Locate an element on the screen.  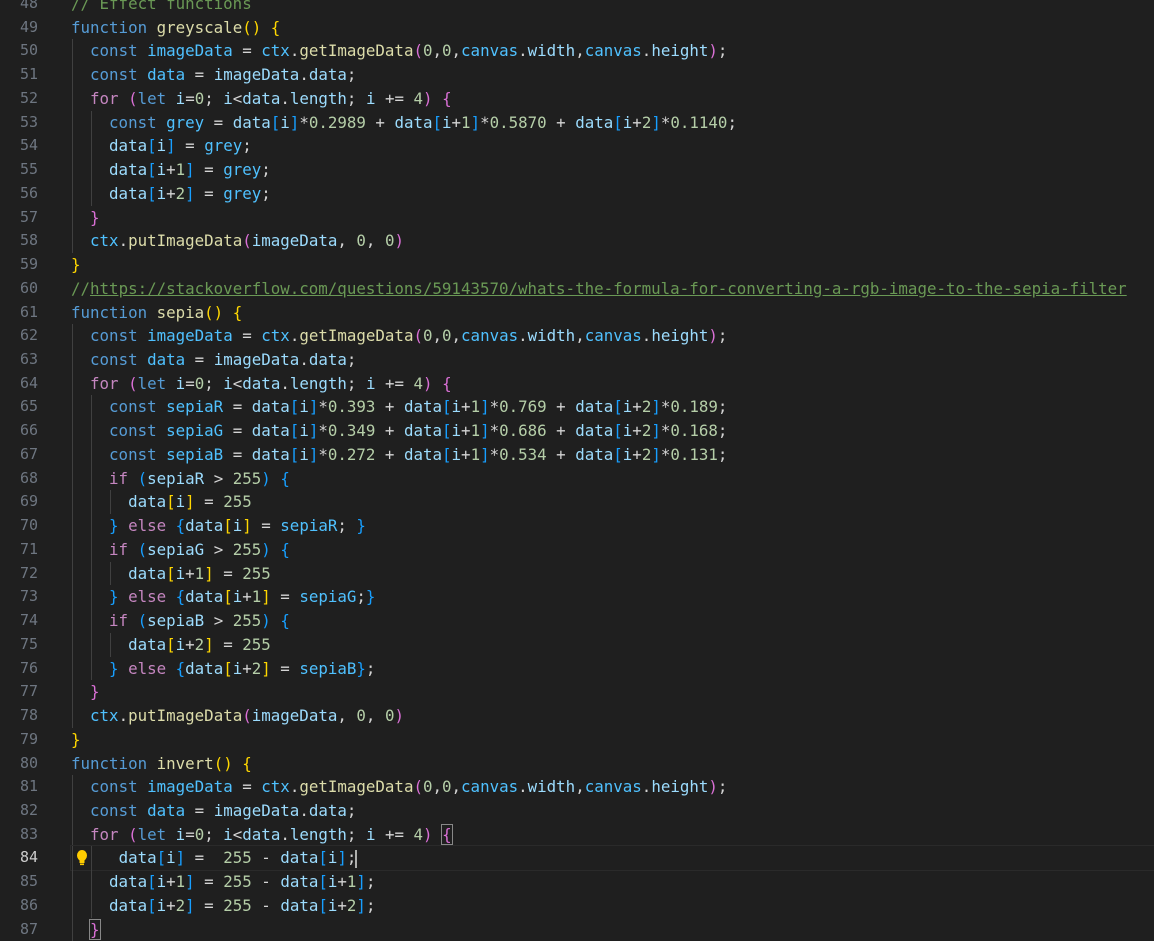
code-line: 86 data[i+2] = 255 - data[i+2]; is located at coordinates (577, 905).